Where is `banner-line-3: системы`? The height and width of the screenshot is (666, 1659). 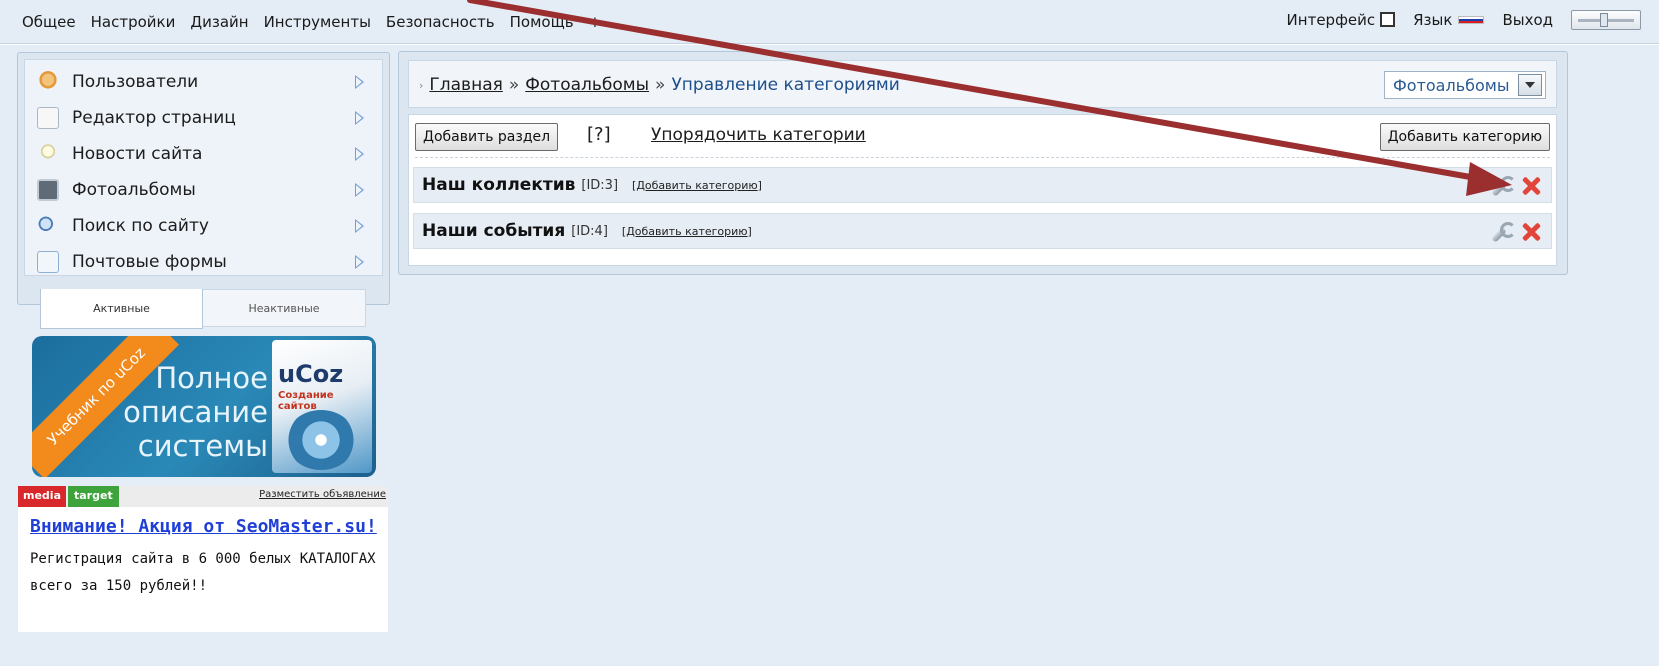 banner-line-3: системы is located at coordinates (202, 446).